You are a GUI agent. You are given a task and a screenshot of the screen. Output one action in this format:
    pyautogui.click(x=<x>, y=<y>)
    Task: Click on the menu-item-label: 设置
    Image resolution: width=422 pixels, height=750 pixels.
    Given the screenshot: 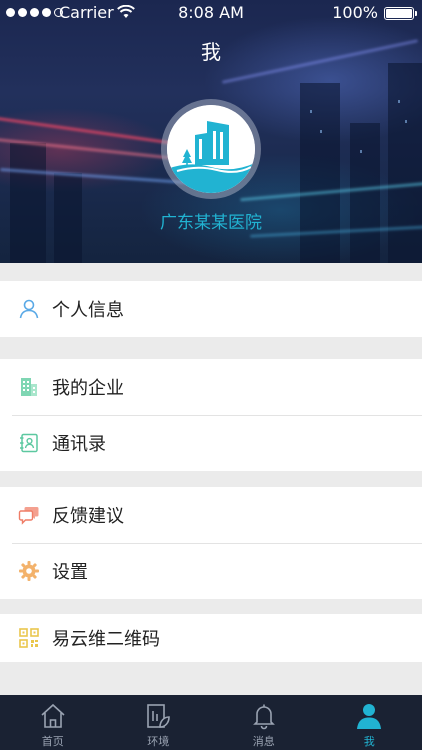 What is the action you would take?
    pyautogui.click(x=70, y=572)
    